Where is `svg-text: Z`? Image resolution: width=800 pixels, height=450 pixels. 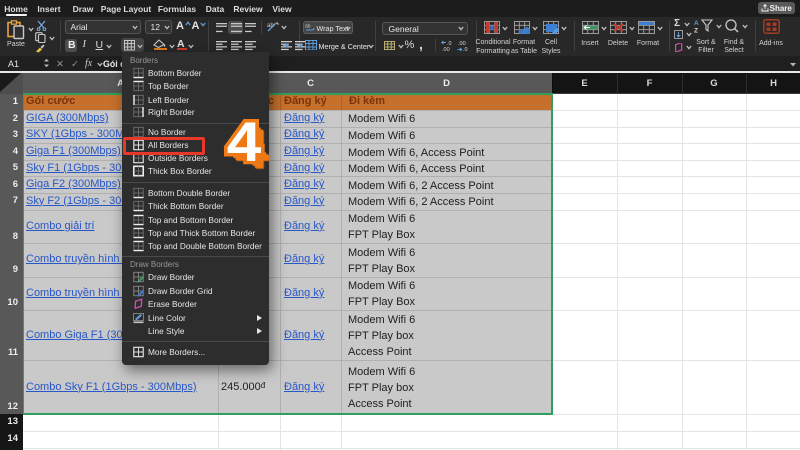
svg-text: Z is located at coordinates (696, 31).